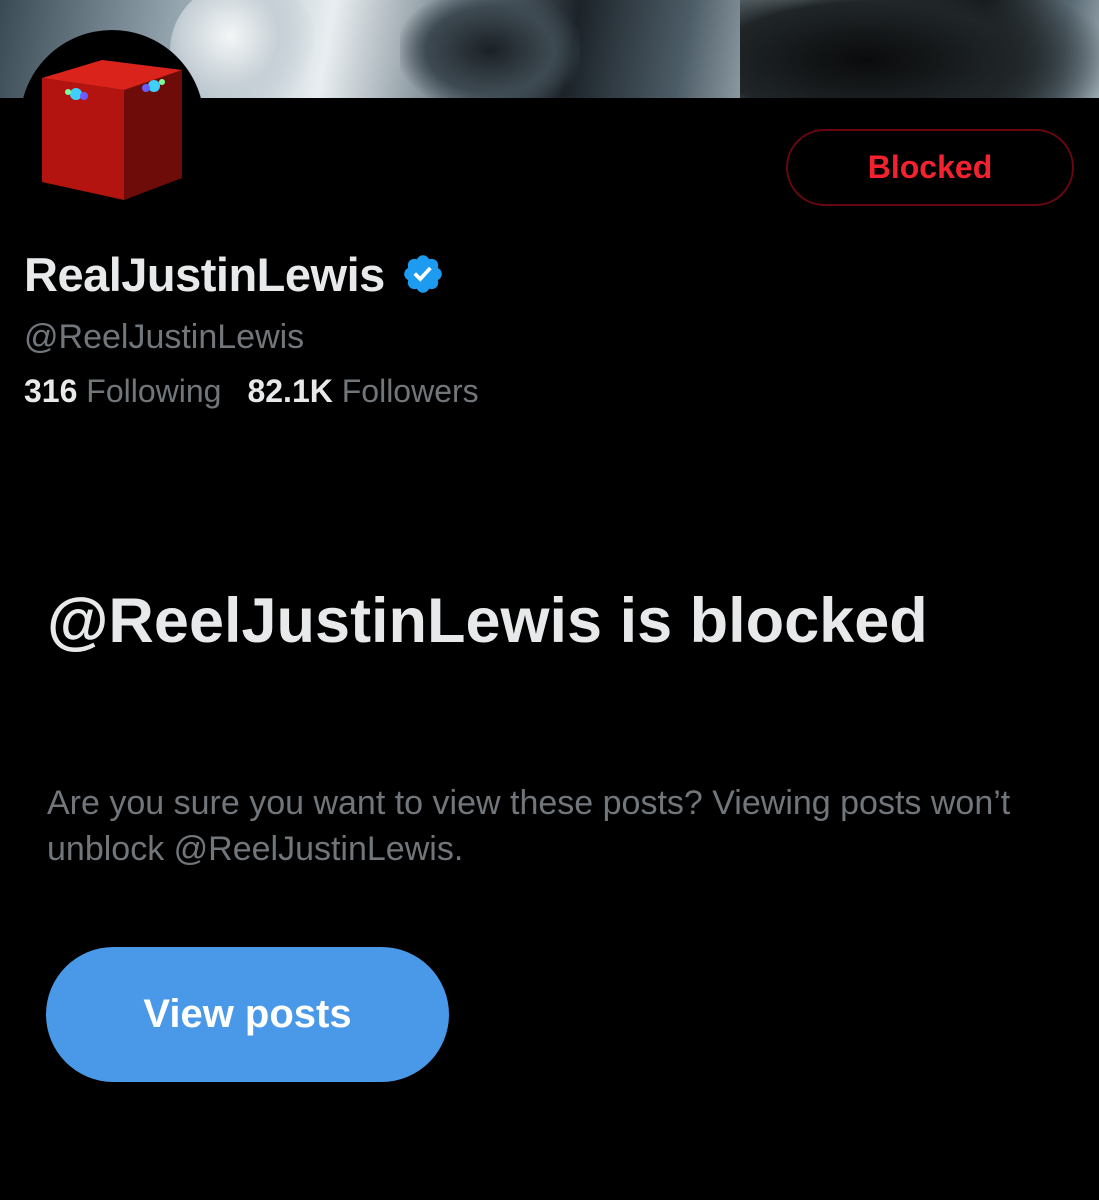 The height and width of the screenshot is (1200, 1099). I want to click on followers-count: 82.1K, so click(290, 391).